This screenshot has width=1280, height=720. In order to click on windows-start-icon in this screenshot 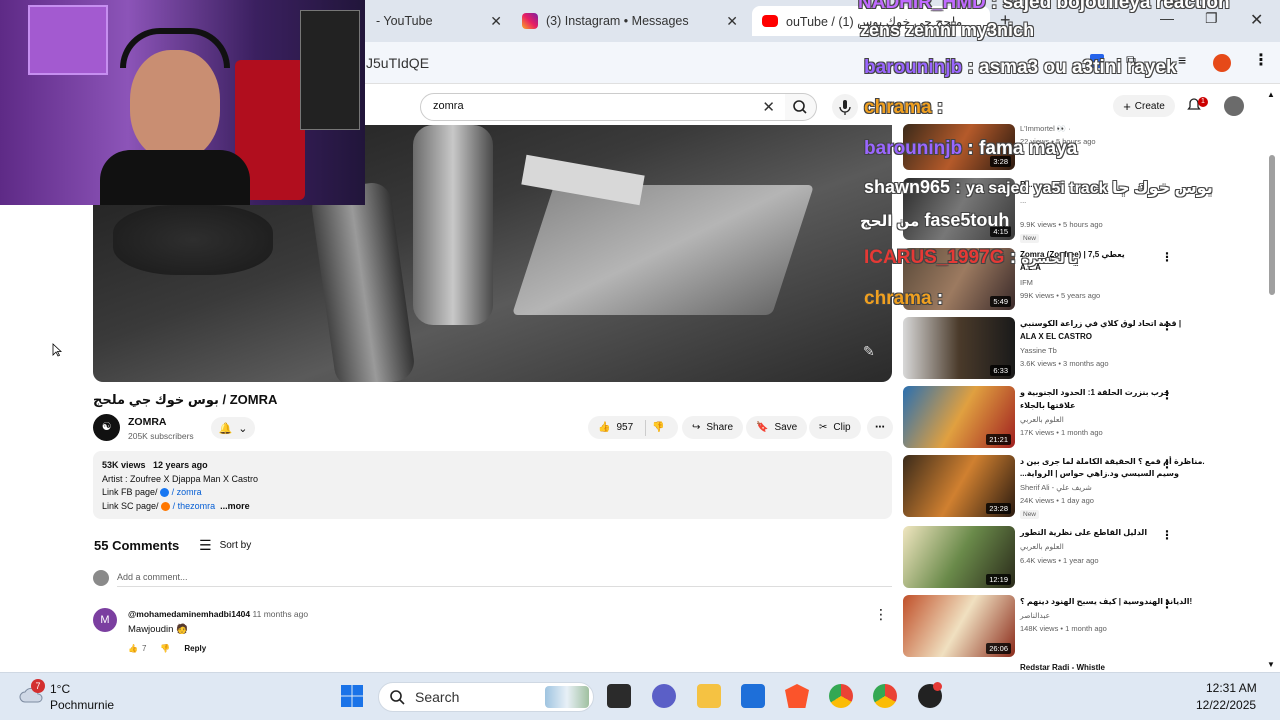, I will do `click(352, 696)`.